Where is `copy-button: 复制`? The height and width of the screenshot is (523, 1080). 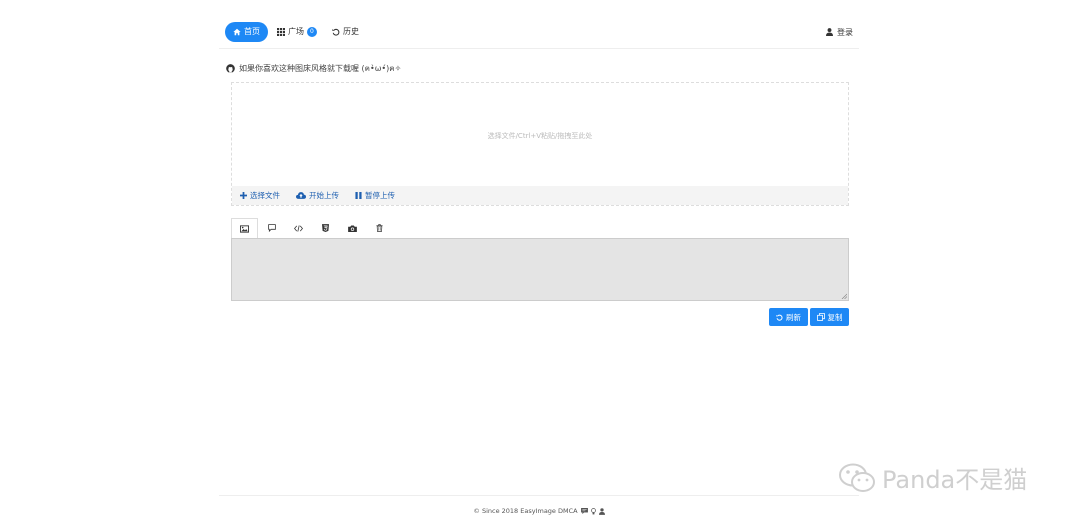
copy-button: 复制 is located at coordinates (829, 317).